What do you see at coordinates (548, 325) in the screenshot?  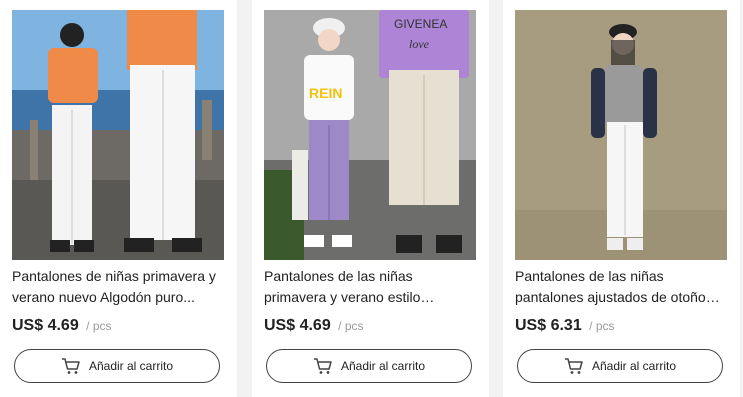 I see `product-price: US$ 6.31` at bounding box center [548, 325].